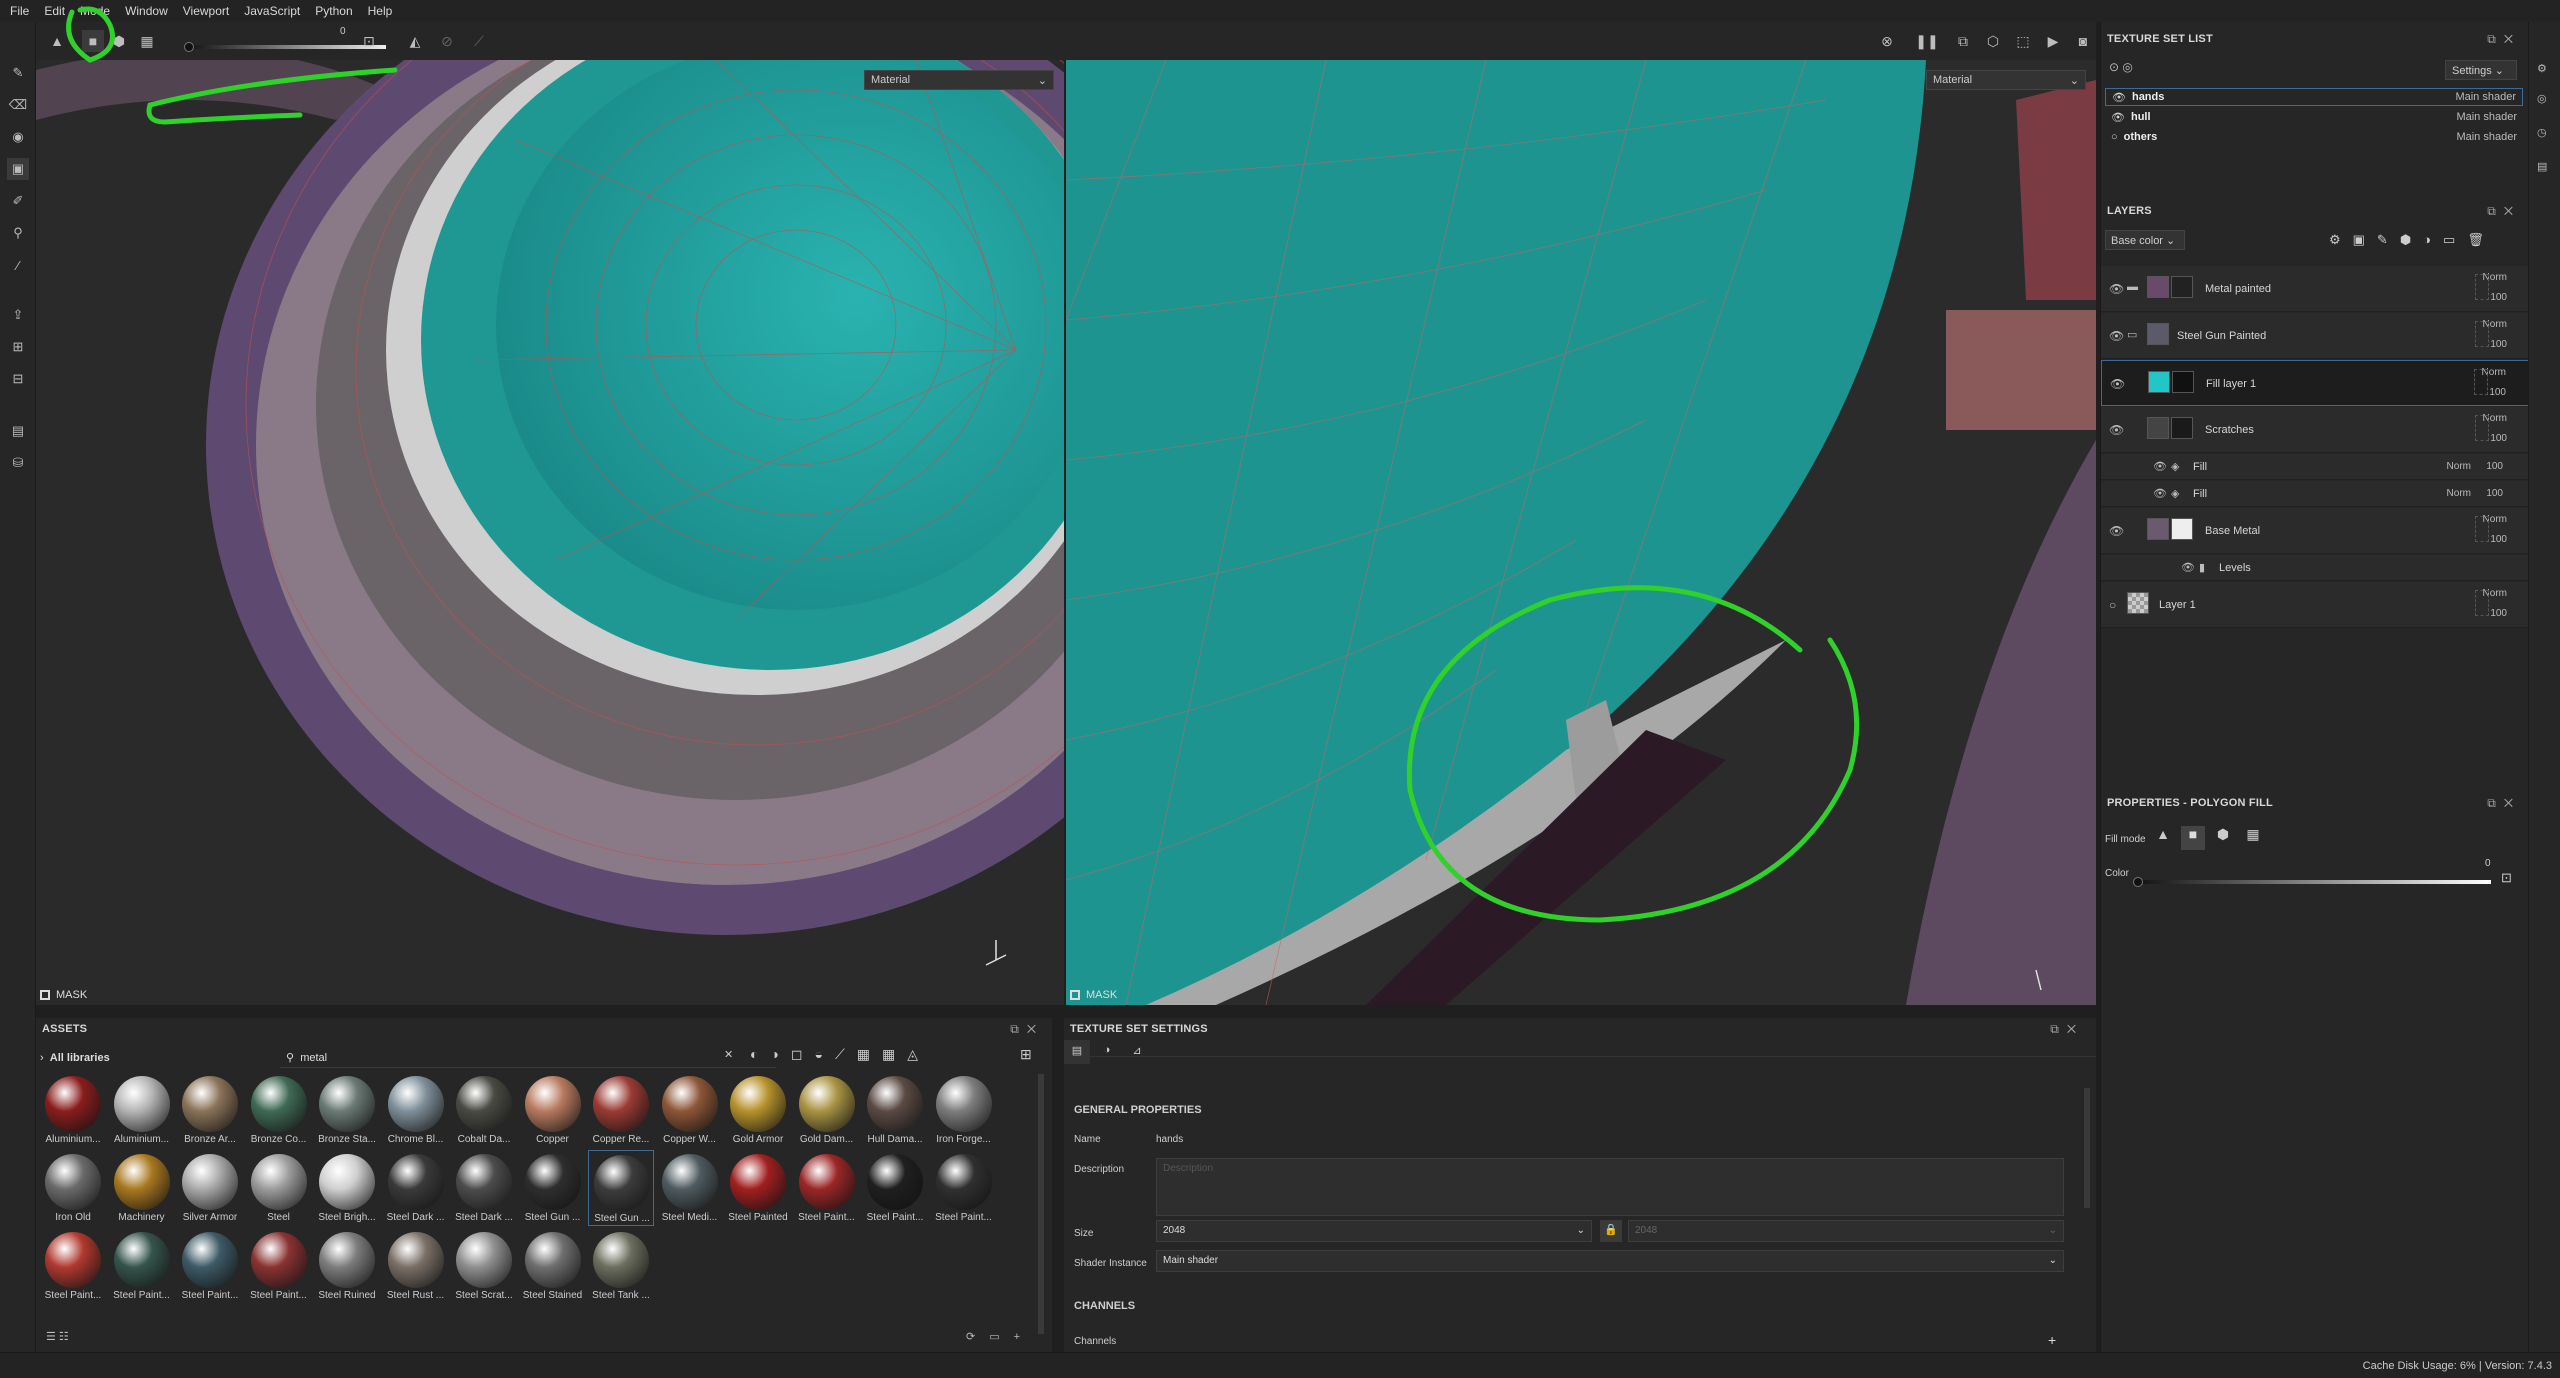 This screenshot has width=2560, height=1378. What do you see at coordinates (57, 1336) in the screenshot?
I see `sort-icon: ☰ ☷` at bounding box center [57, 1336].